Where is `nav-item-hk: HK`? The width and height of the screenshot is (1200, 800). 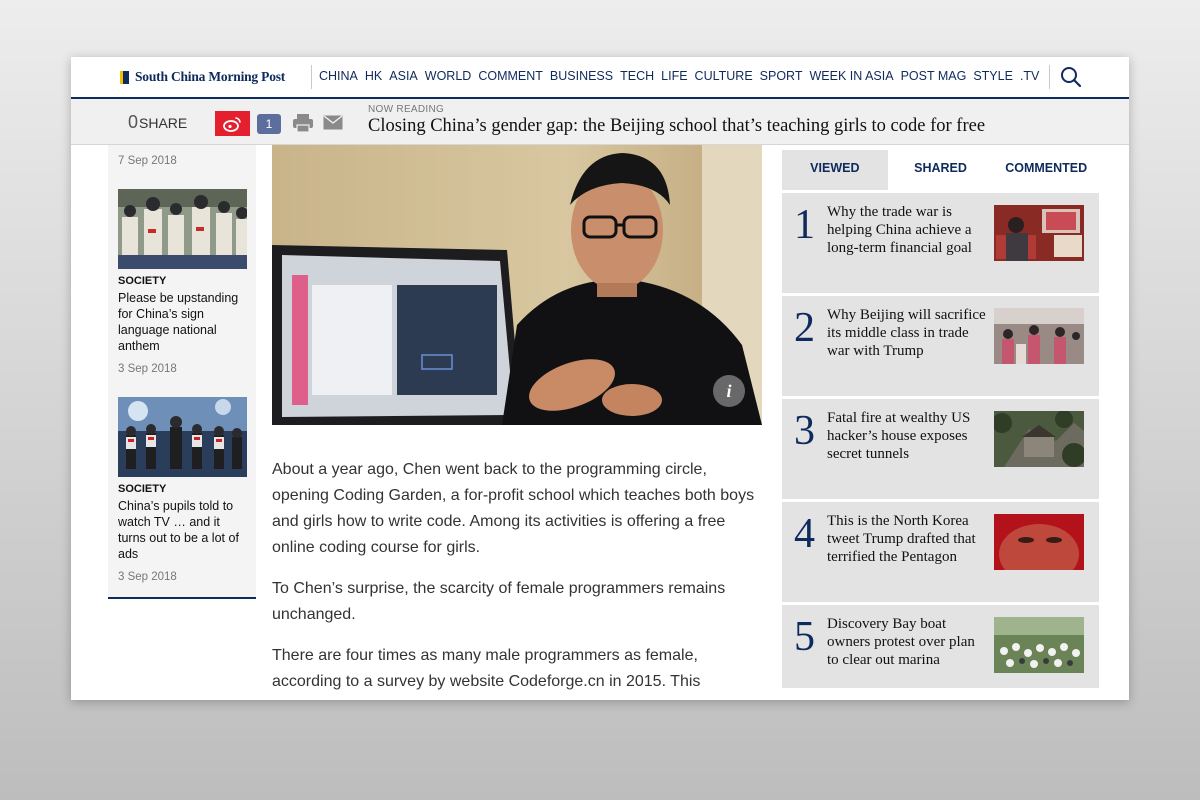 nav-item-hk: HK is located at coordinates (373, 76).